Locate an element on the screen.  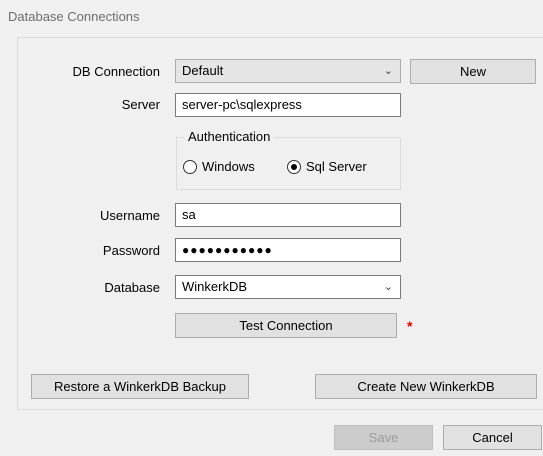
database-value: WinkerkDB is located at coordinates (215, 286).